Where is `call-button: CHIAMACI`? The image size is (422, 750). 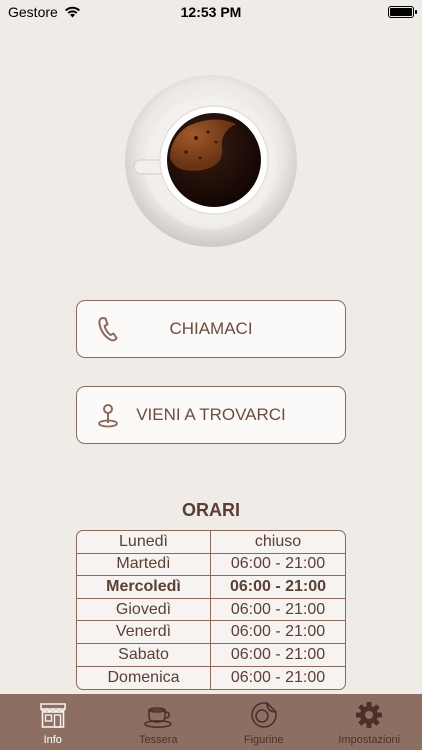 call-button: CHIAMACI is located at coordinates (211, 329).